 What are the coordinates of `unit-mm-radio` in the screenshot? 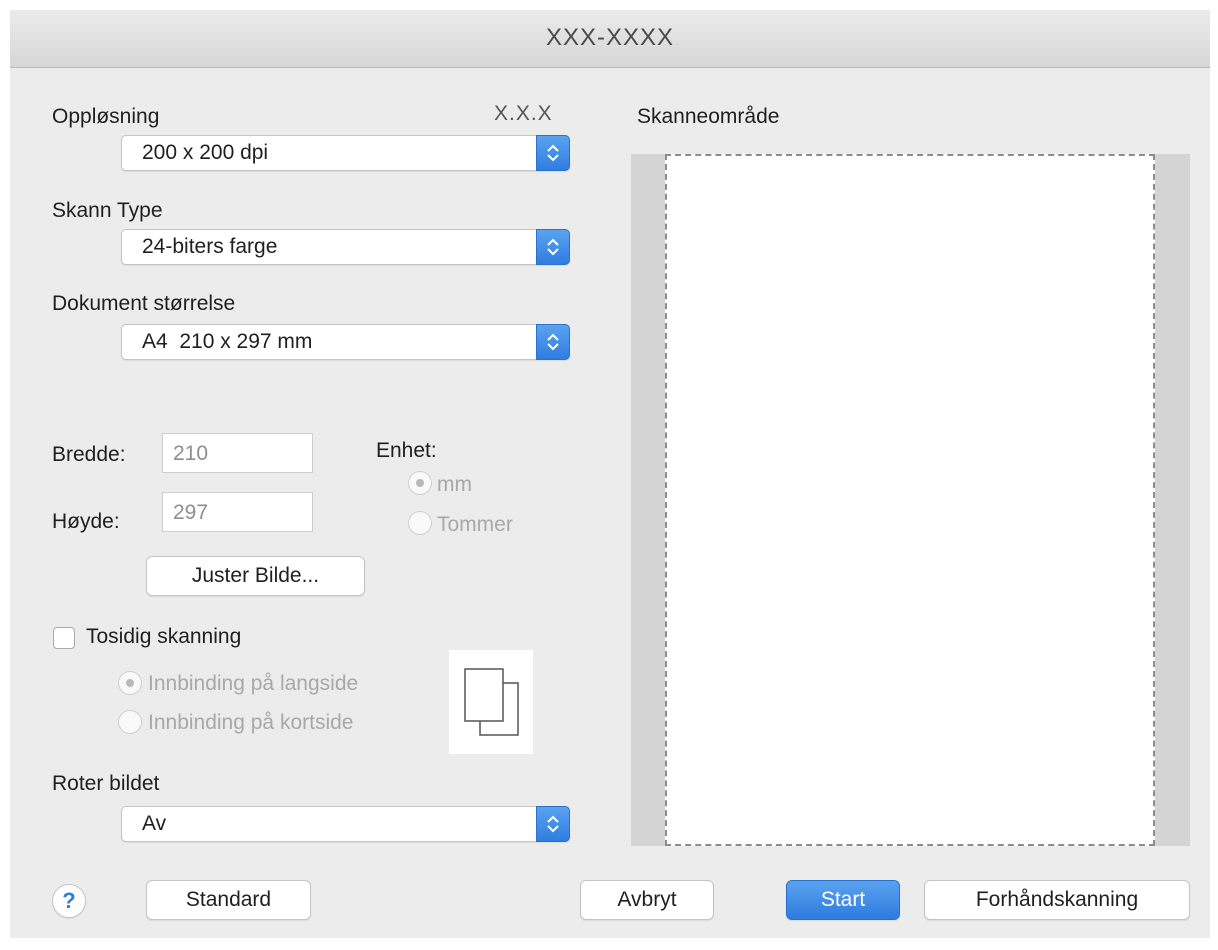 It's located at (420, 483).